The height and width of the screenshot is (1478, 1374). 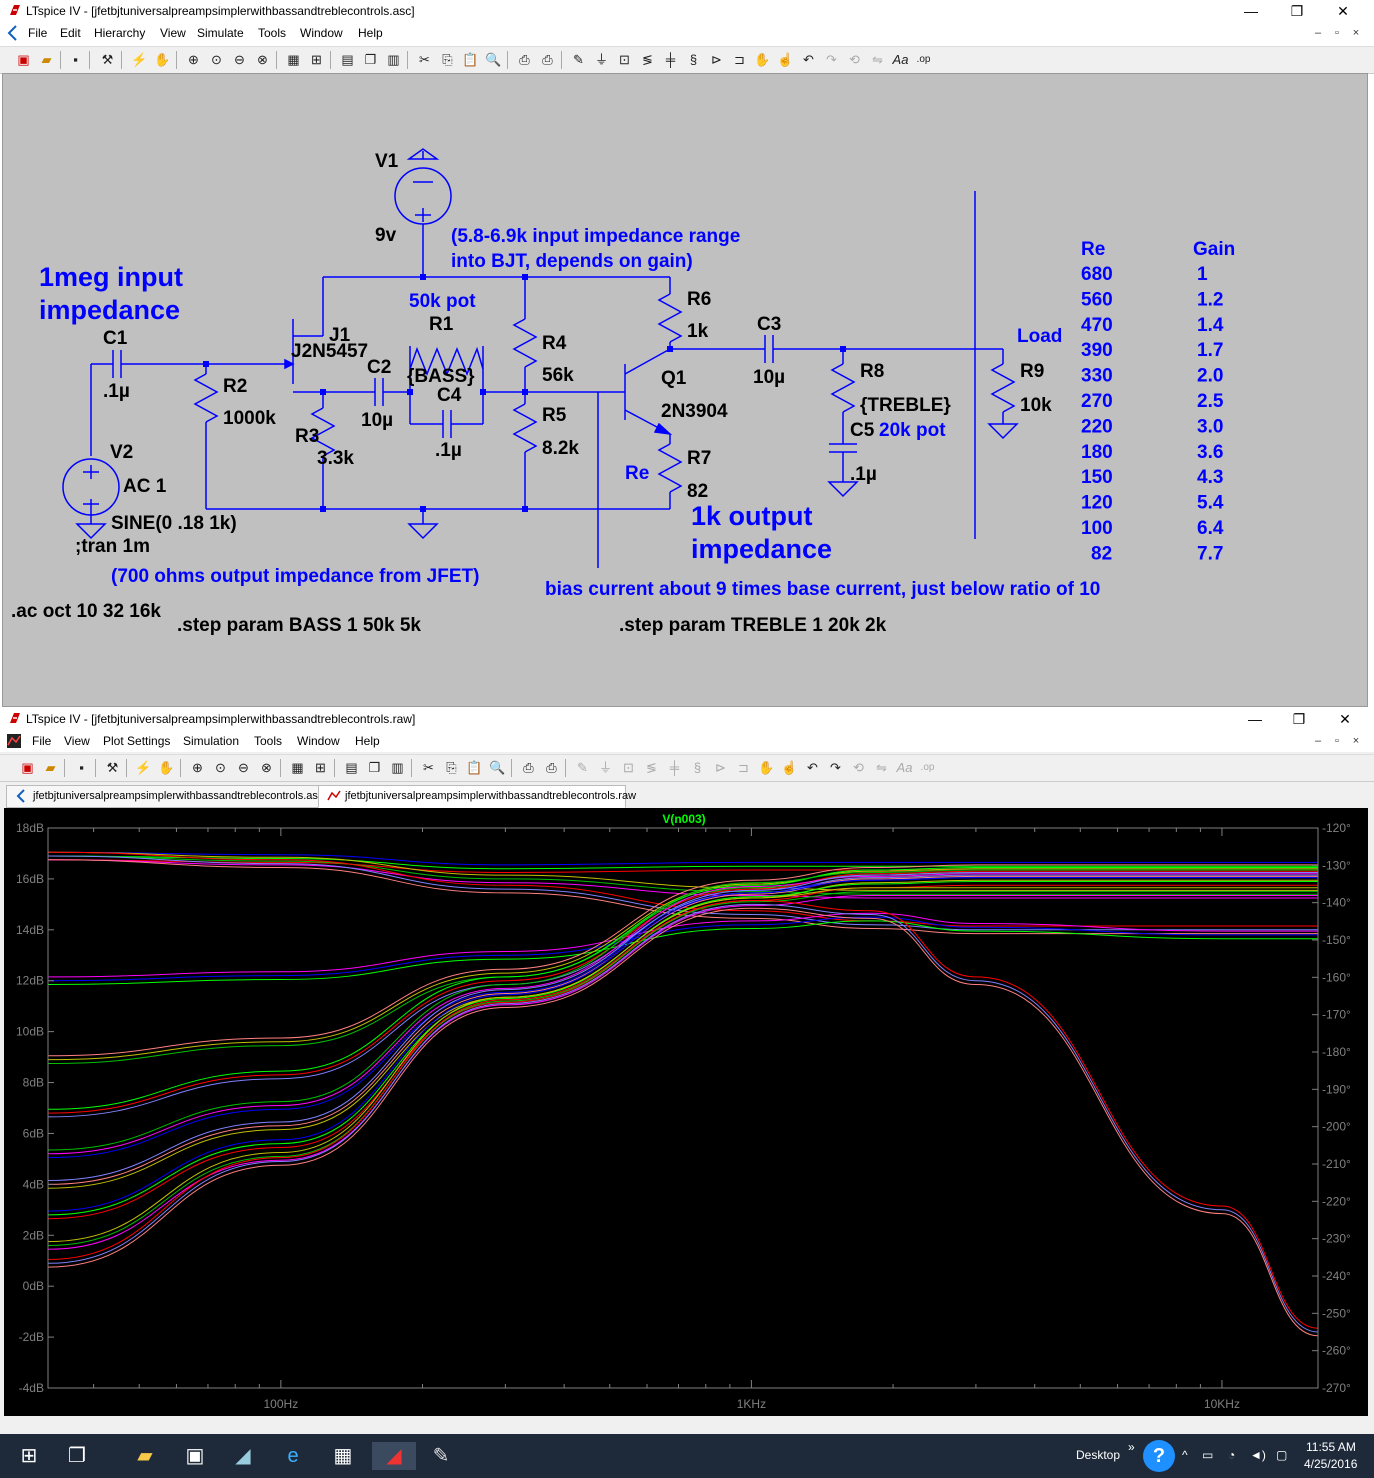 I want to click on save-icon: ▪, so click(x=81, y=767).